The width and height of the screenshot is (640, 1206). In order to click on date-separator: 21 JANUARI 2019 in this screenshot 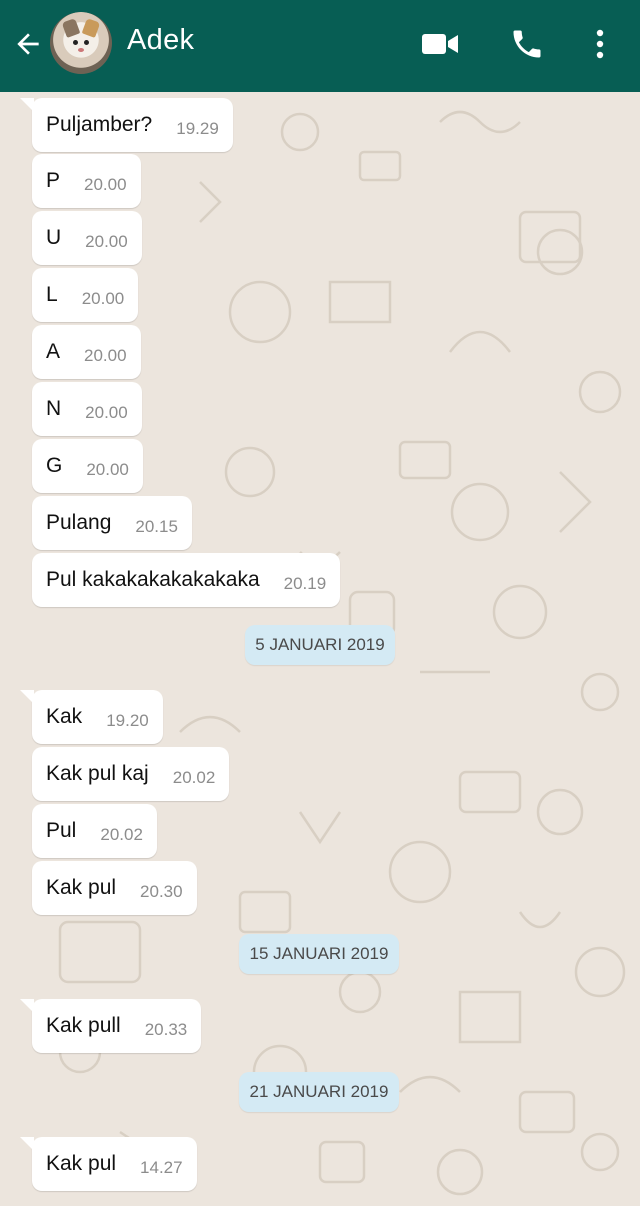, I will do `click(319, 1092)`.